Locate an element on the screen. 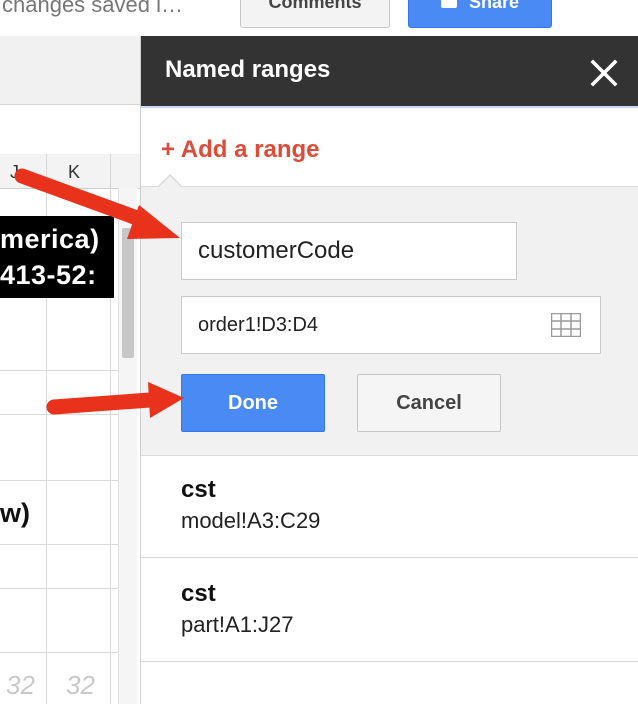  column-header-k: K is located at coordinates (74, 172).